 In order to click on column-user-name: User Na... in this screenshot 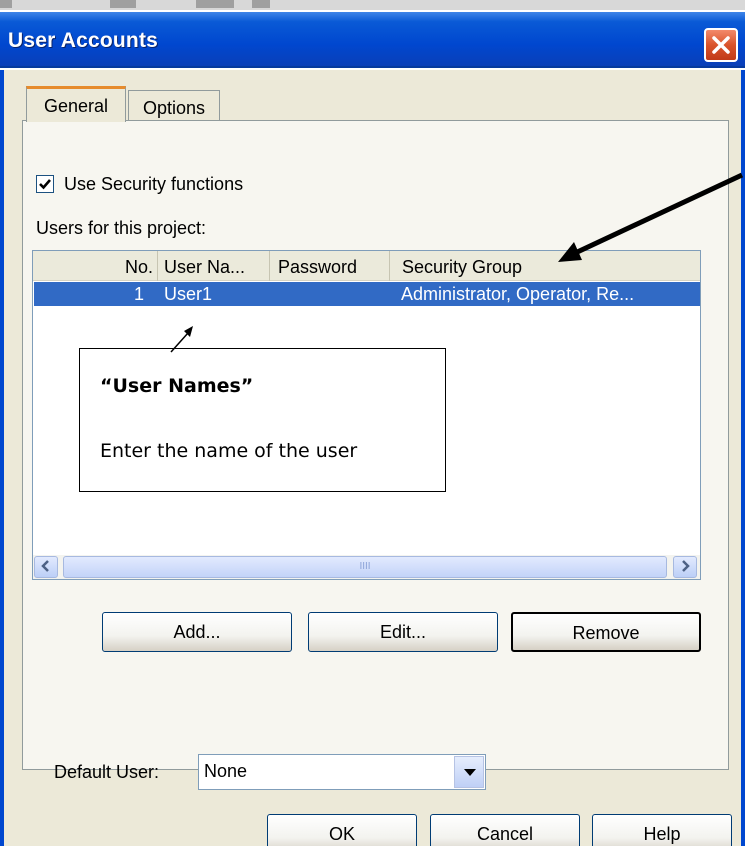, I will do `click(214, 266)`.